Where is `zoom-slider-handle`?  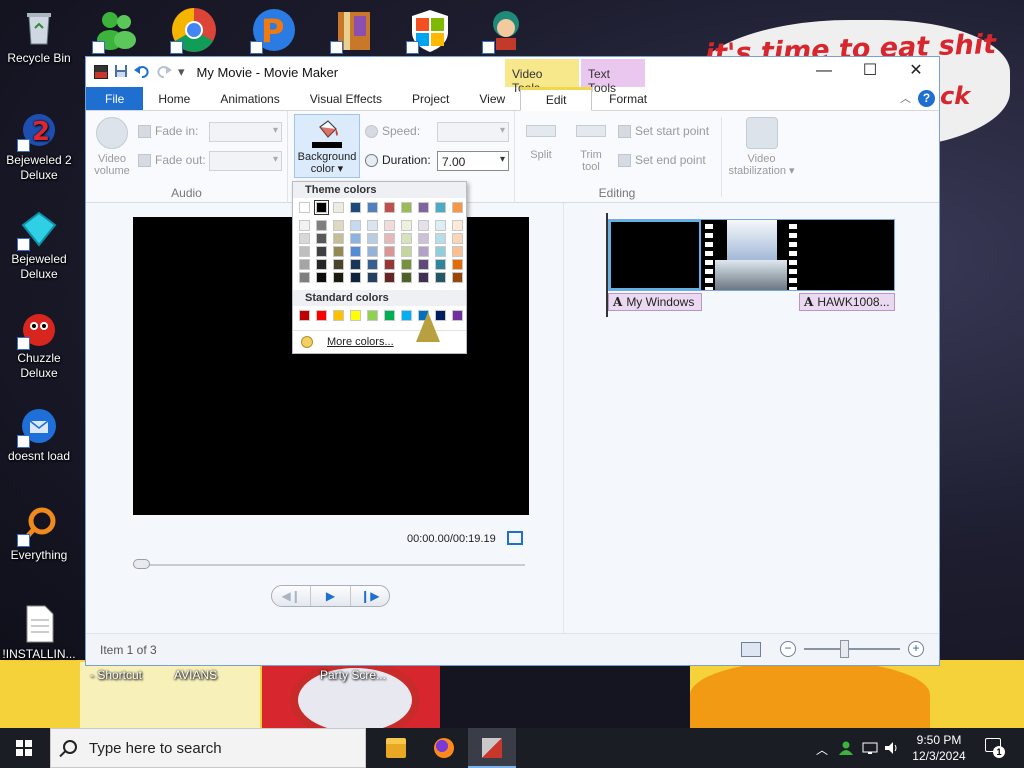
zoom-slider-handle is located at coordinates (844, 649).